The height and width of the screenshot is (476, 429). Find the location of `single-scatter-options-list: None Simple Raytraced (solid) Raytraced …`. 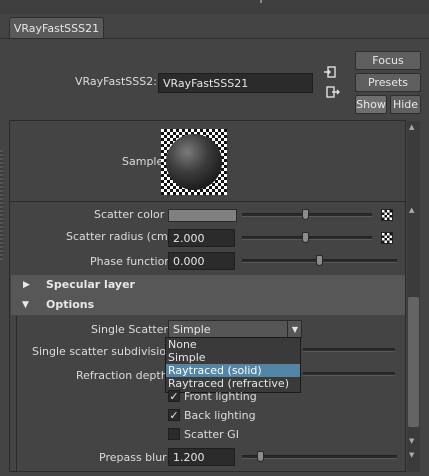

single-scatter-options-list: None Simple Raytraced (solid) Raytraced … is located at coordinates (233, 365).